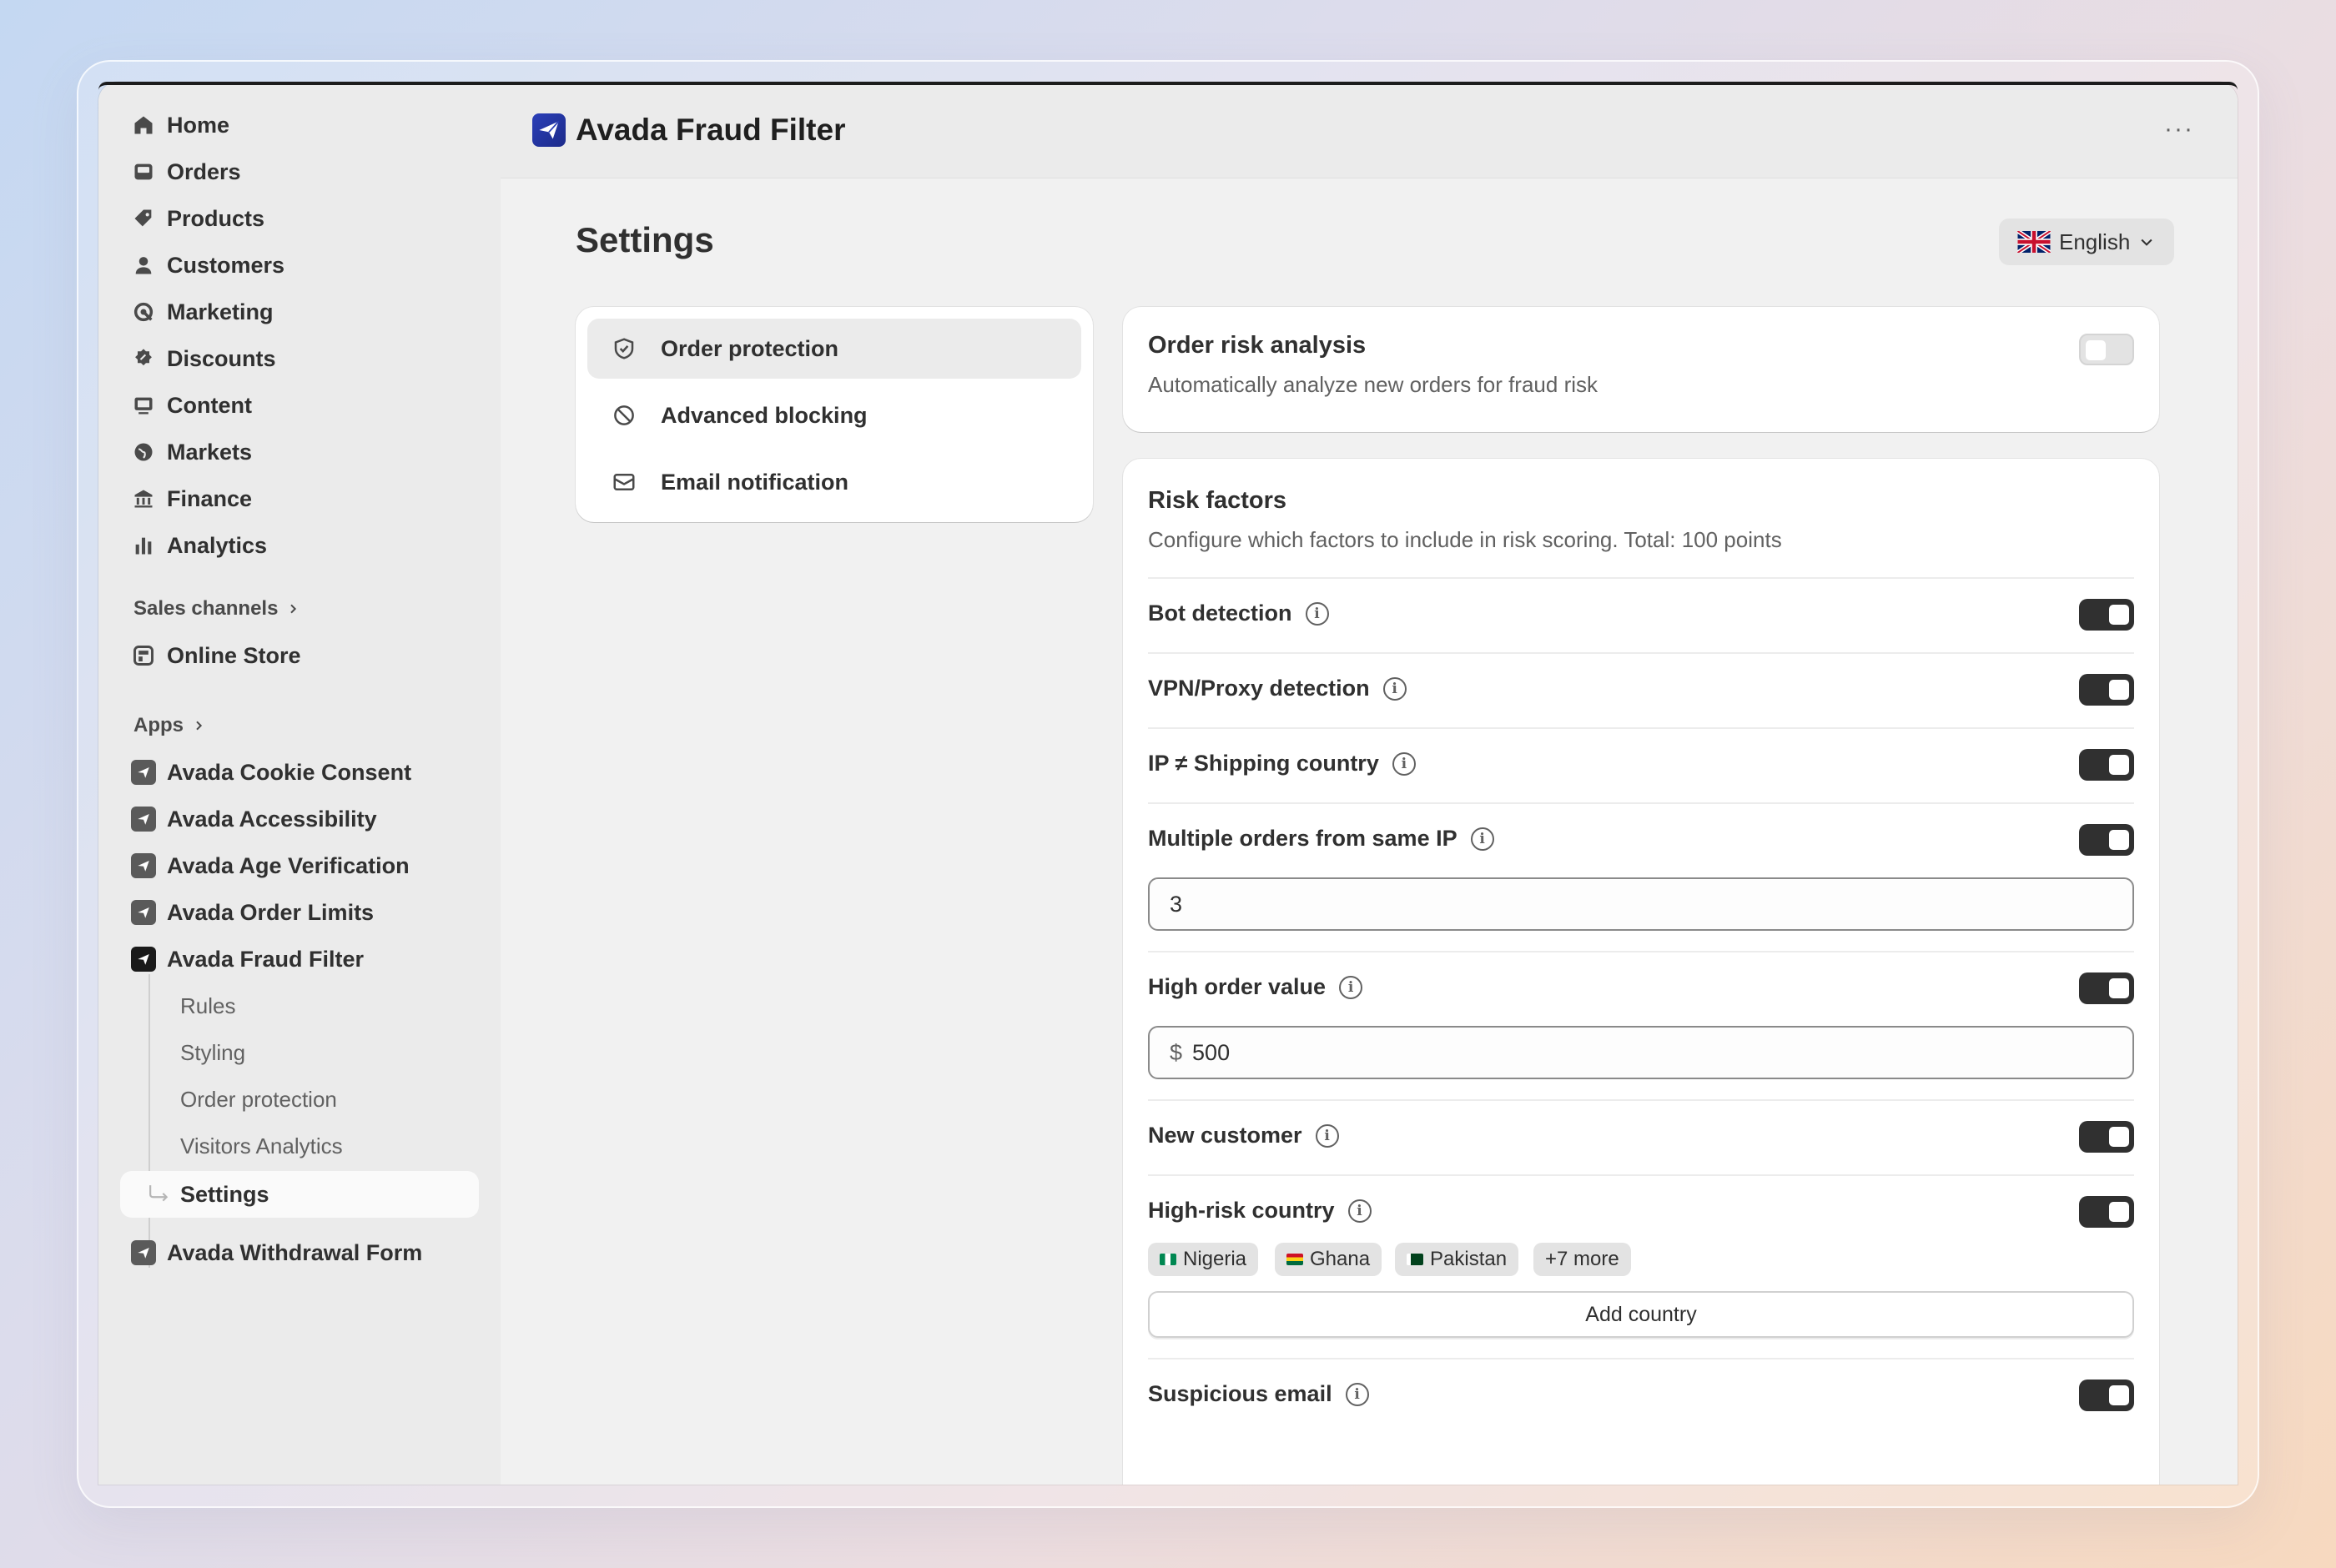 The image size is (2336, 1568). Describe the element at coordinates (2106, 615) in the screenshot. I see `bot-detection-toggle` at that location.